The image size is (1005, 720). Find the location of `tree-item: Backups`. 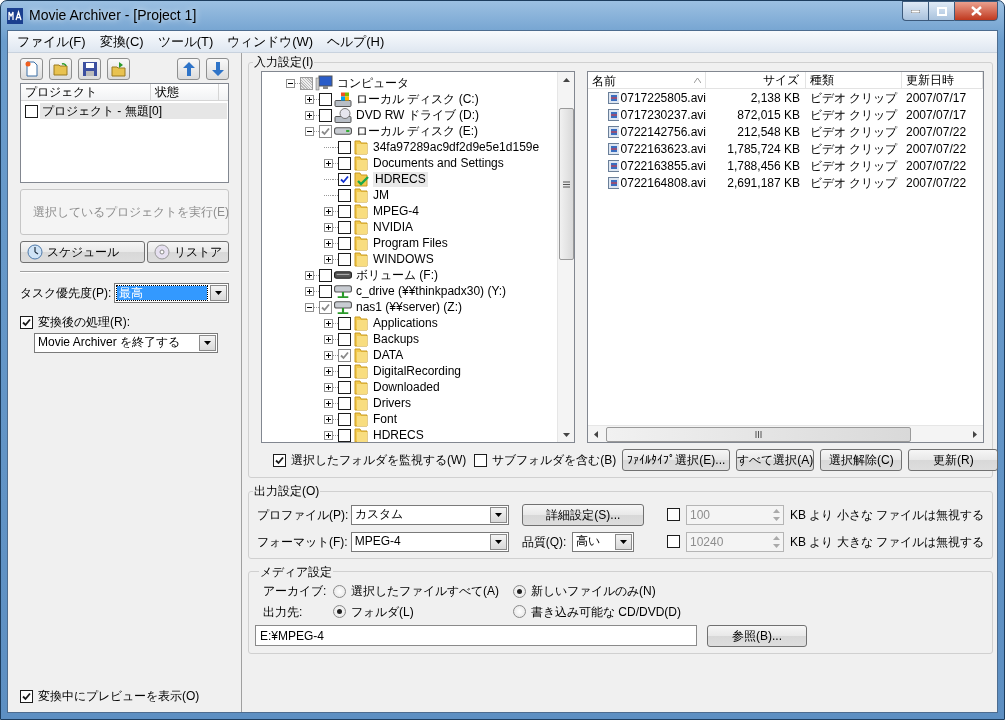

tree-item: Backups is located at coordinates (396, 339).